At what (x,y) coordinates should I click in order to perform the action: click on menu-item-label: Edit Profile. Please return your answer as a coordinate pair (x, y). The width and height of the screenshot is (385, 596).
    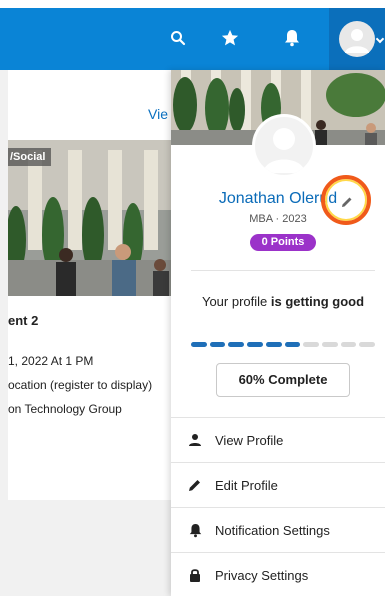
    Looking at the image, I should click on (246, 485).